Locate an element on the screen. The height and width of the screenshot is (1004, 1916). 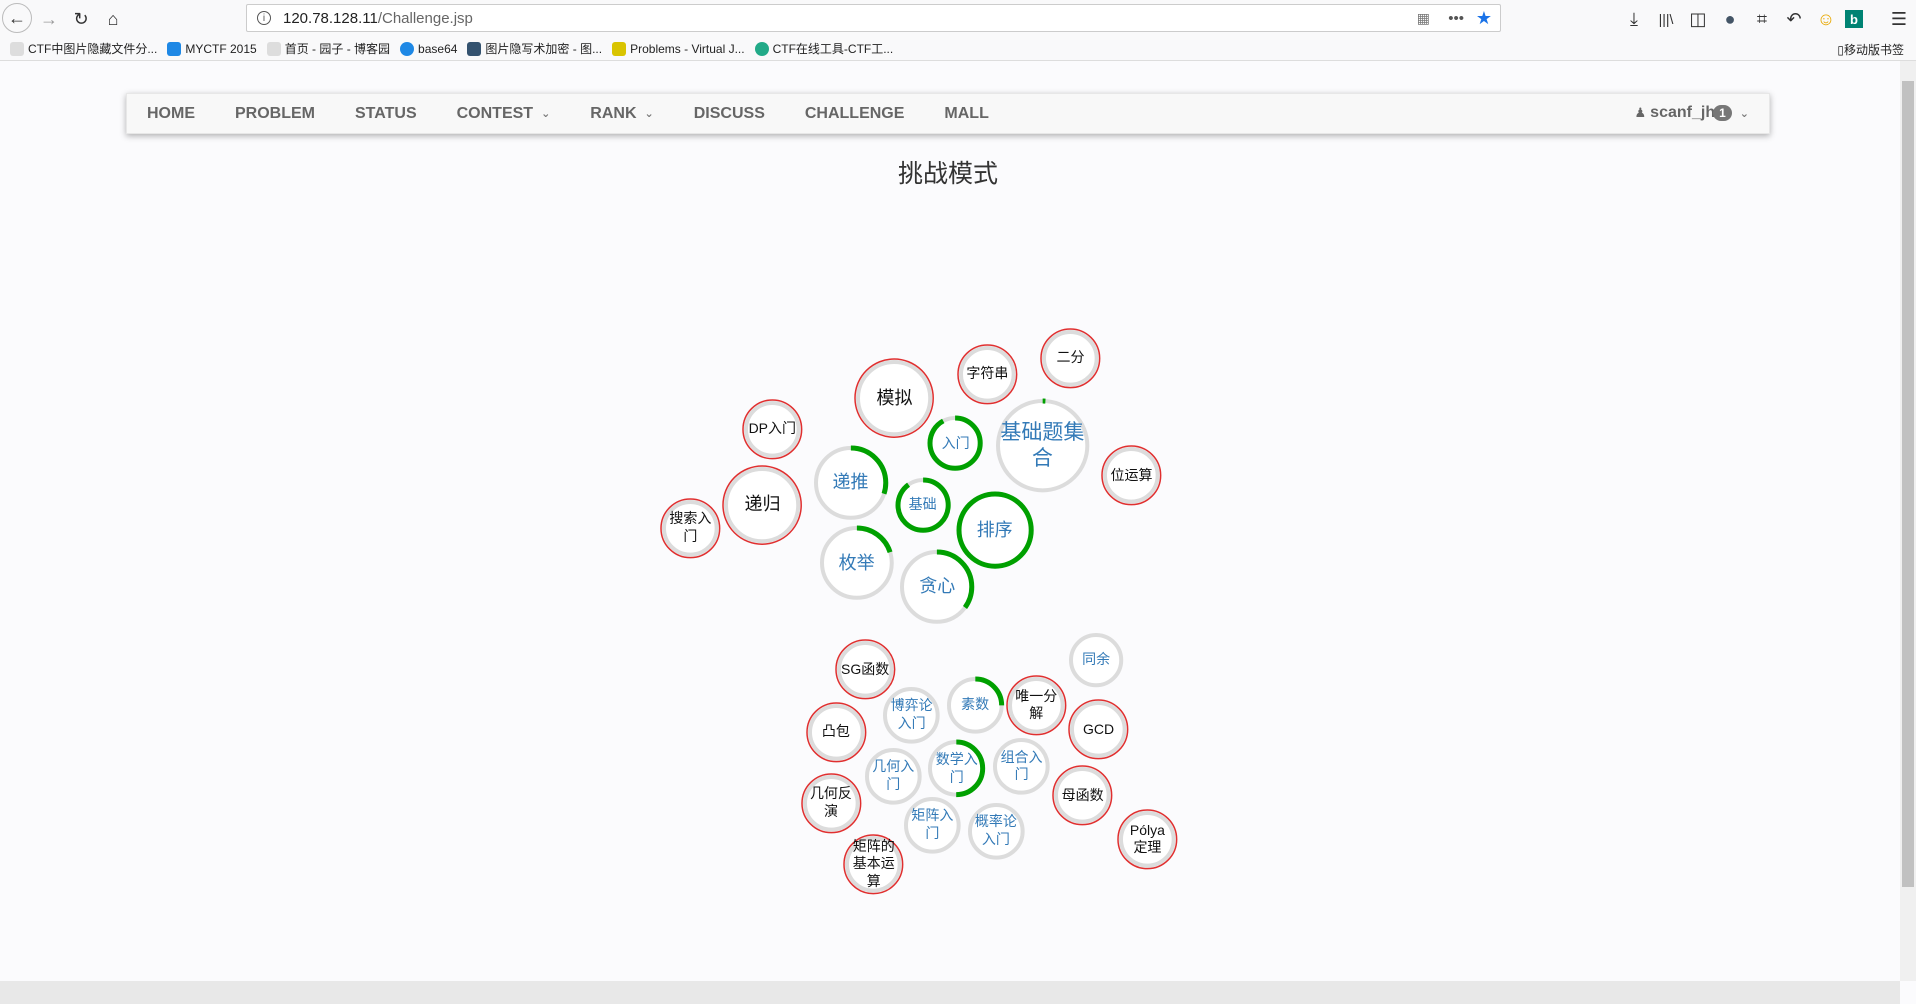
challenge-label: 几何反演 is located at coordinates (830, 802).